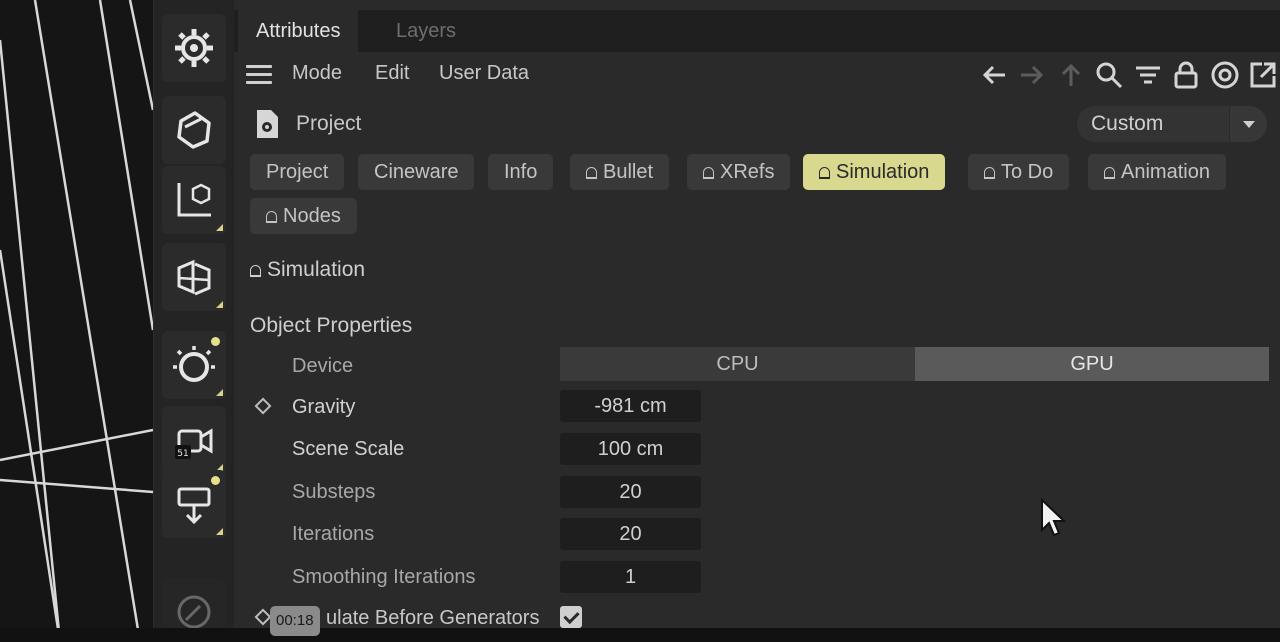 This screenshot has width=1280, height=642. Describe the element at coordinates (333, 534) in the screenshot. I see `iterations-label: Iterations` at that location.